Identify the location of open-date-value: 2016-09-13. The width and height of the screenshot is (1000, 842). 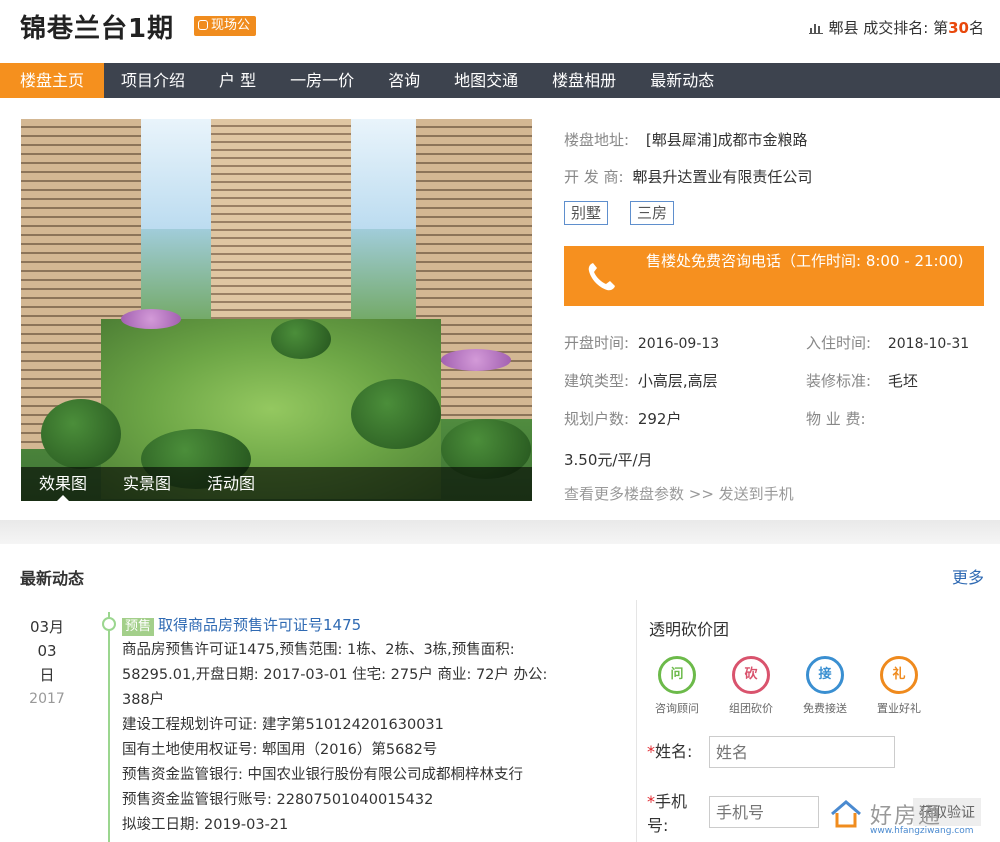
(678, 344).